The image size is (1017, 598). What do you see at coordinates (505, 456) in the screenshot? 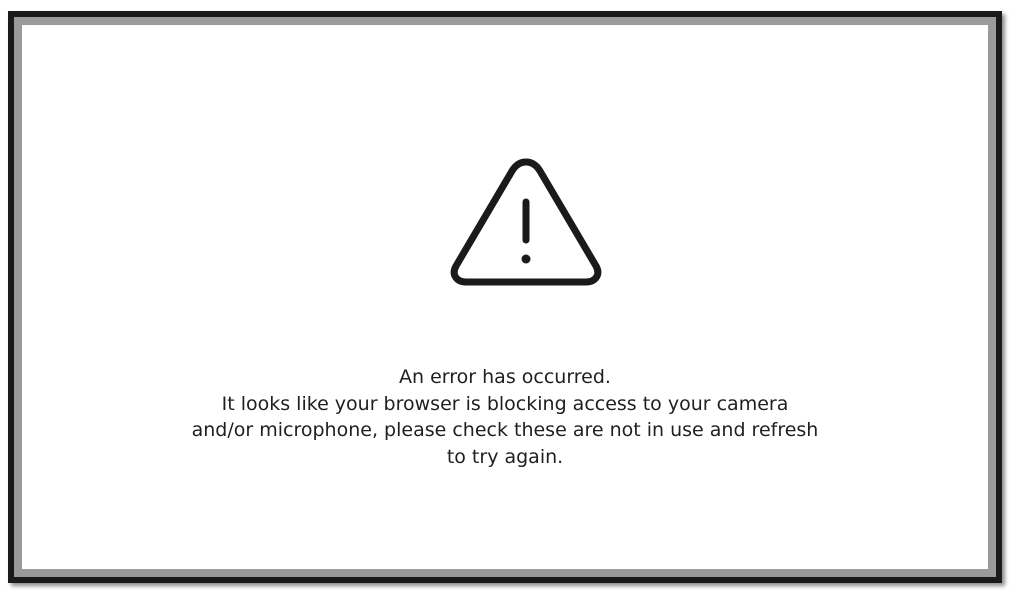
I see `error-detail-line-3: to try again.` at bounding box center [505, 456].